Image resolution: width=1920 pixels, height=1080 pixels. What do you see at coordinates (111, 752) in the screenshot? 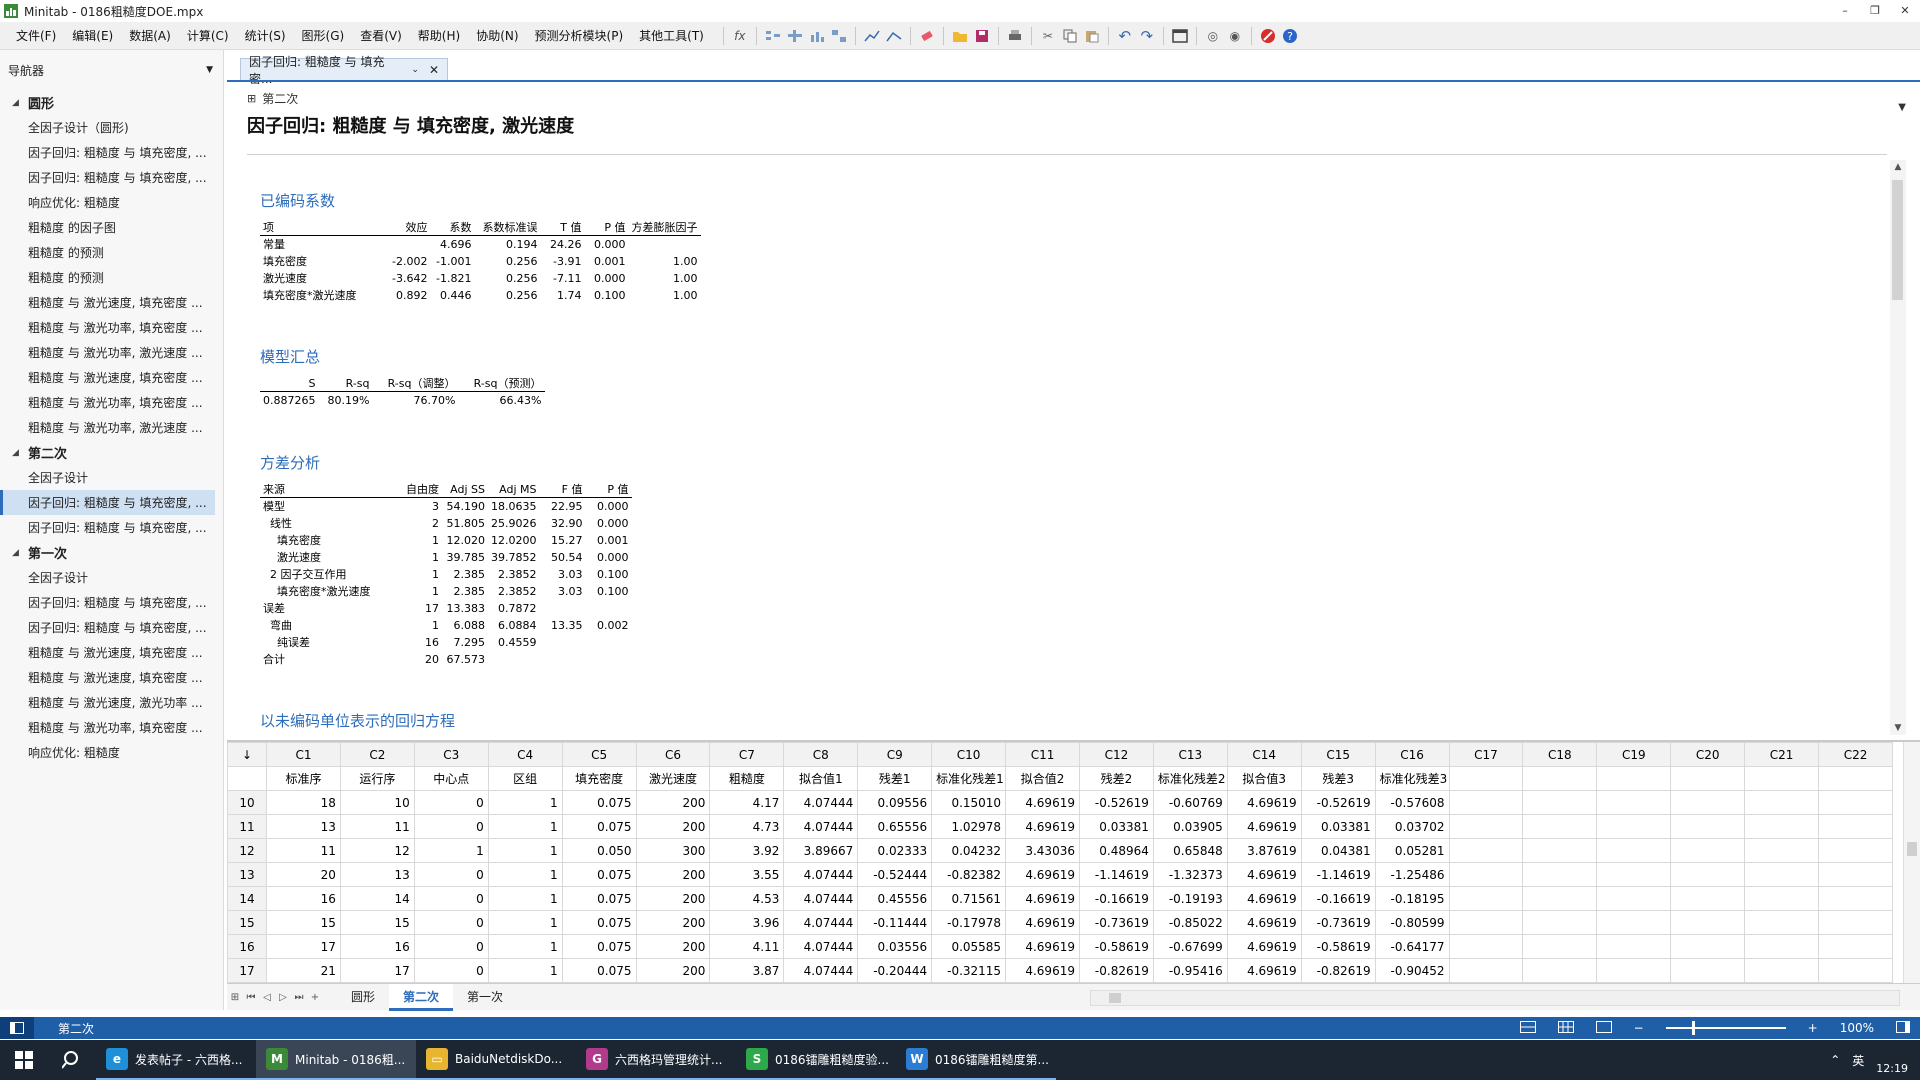
I see `nav-item: 响应优化: 粗糙度` at bounding box center [111, 752].